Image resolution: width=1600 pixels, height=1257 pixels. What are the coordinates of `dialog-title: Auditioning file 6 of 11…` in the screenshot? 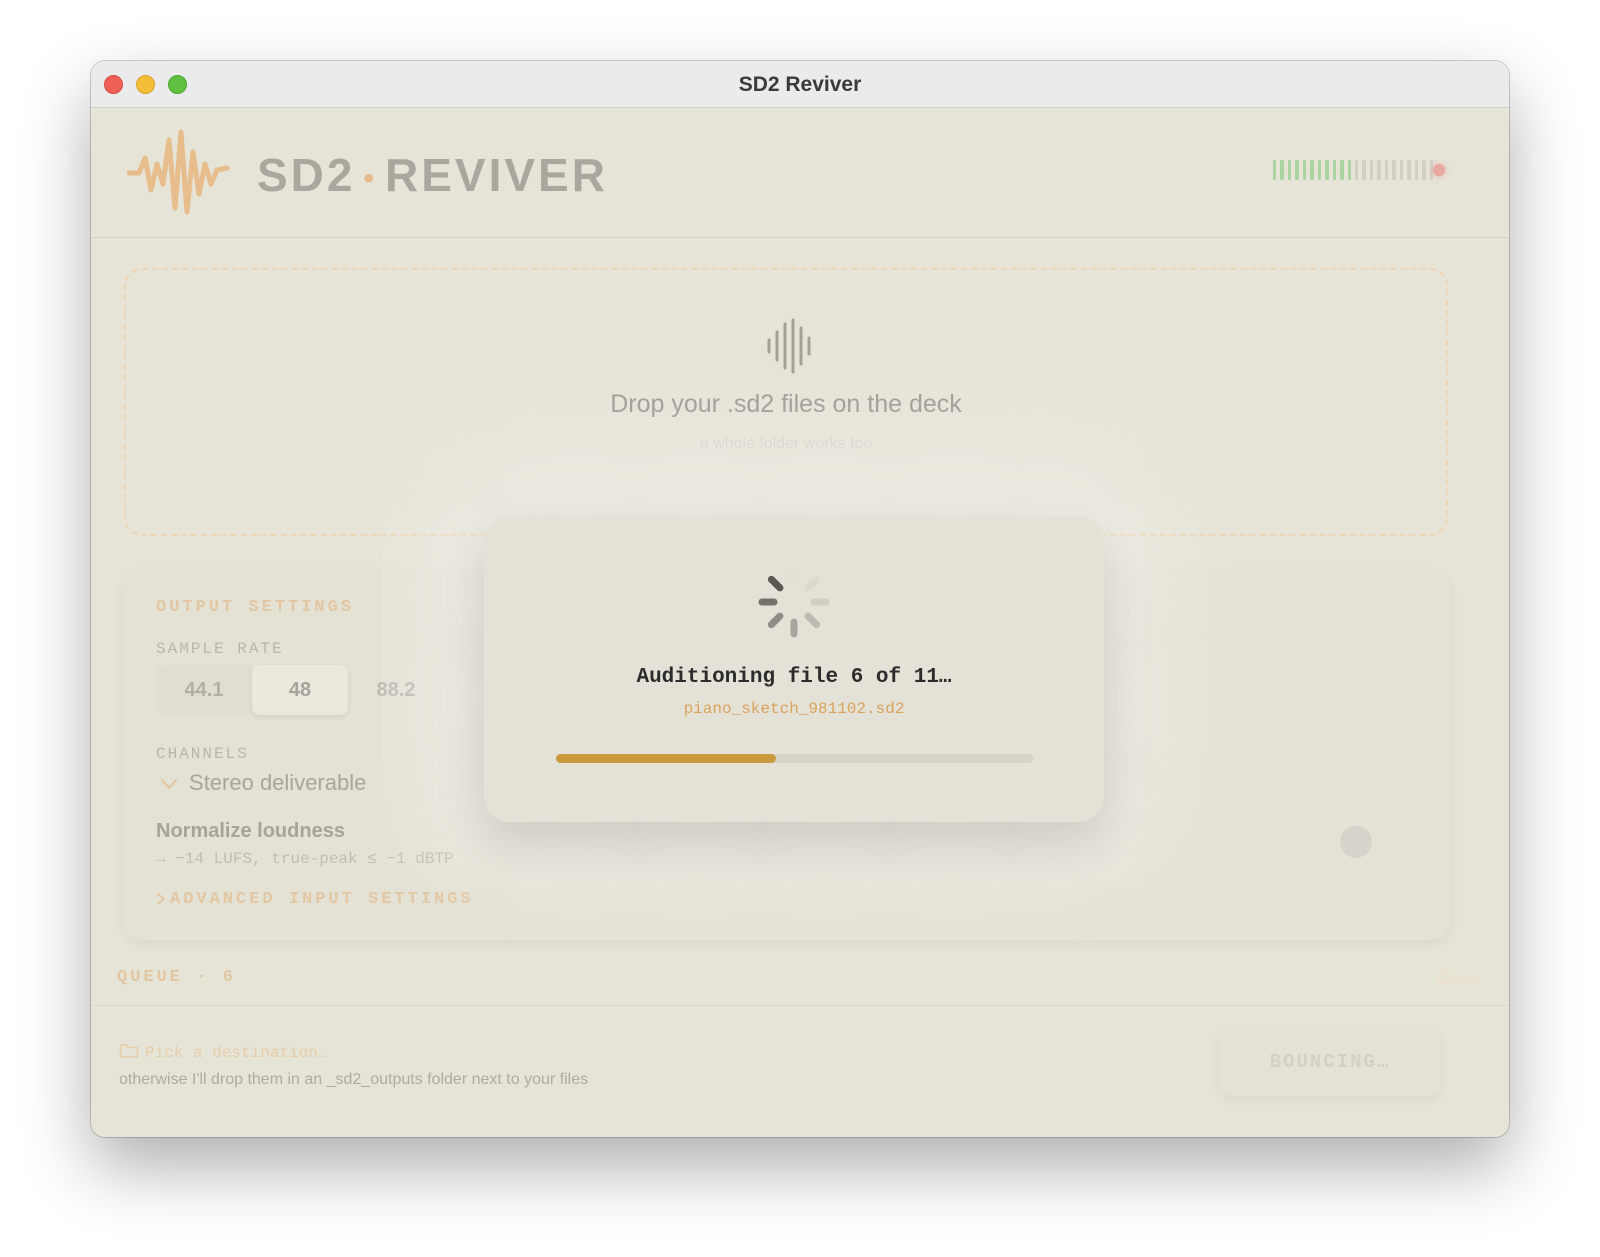 It's located at (794, 677).